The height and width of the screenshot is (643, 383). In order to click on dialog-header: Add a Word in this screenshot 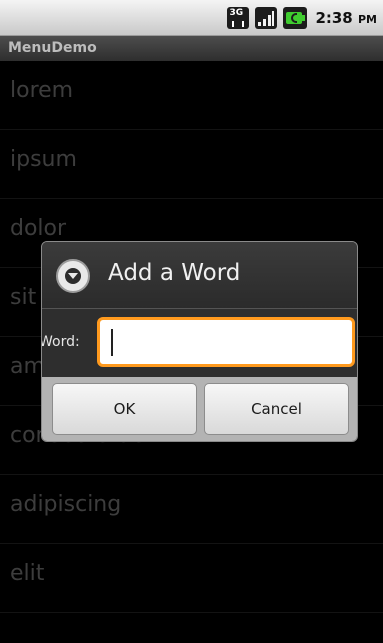, I will do `click(199, 275)`.